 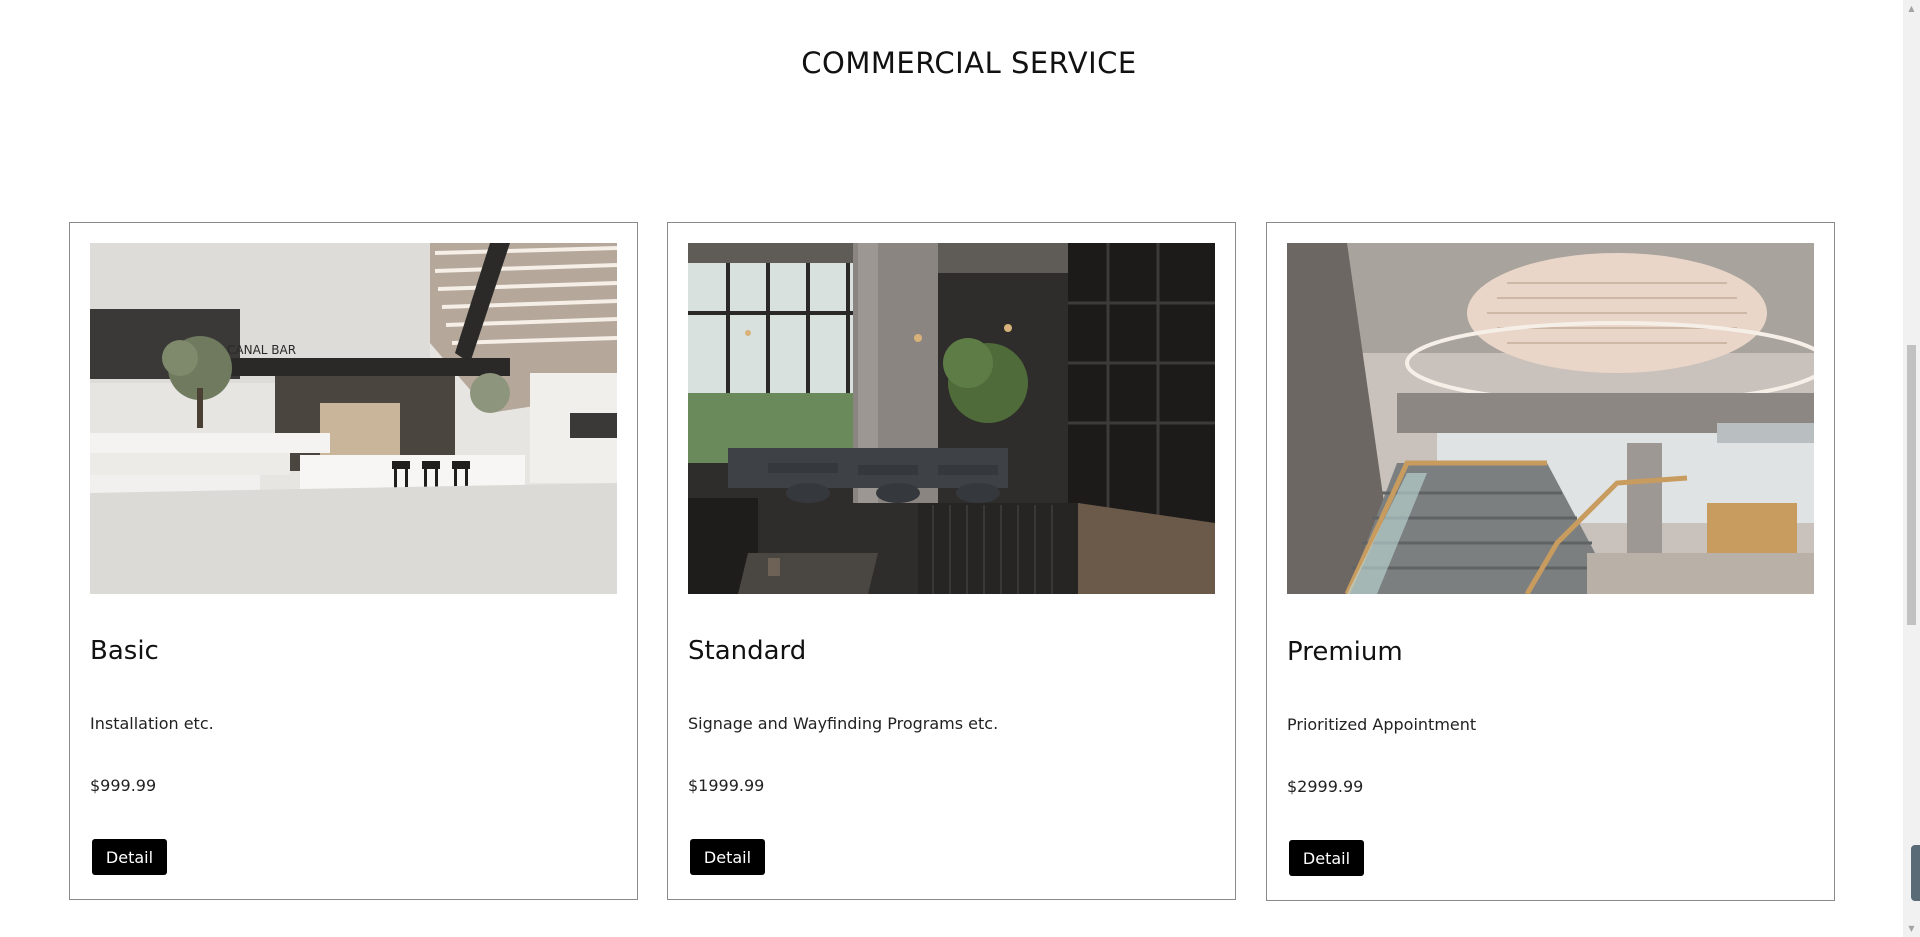 What do you see at coordinates (727, 857) in the screenshot?
I see `detail-button-standard: Detail` at bounding box center [727, 857].